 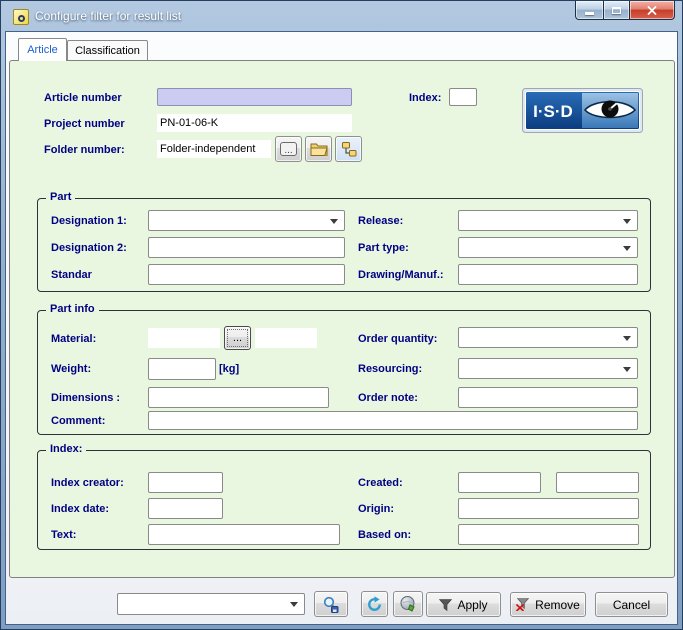 I want to click on remove-button: Remove, so click(x=548, y=604).